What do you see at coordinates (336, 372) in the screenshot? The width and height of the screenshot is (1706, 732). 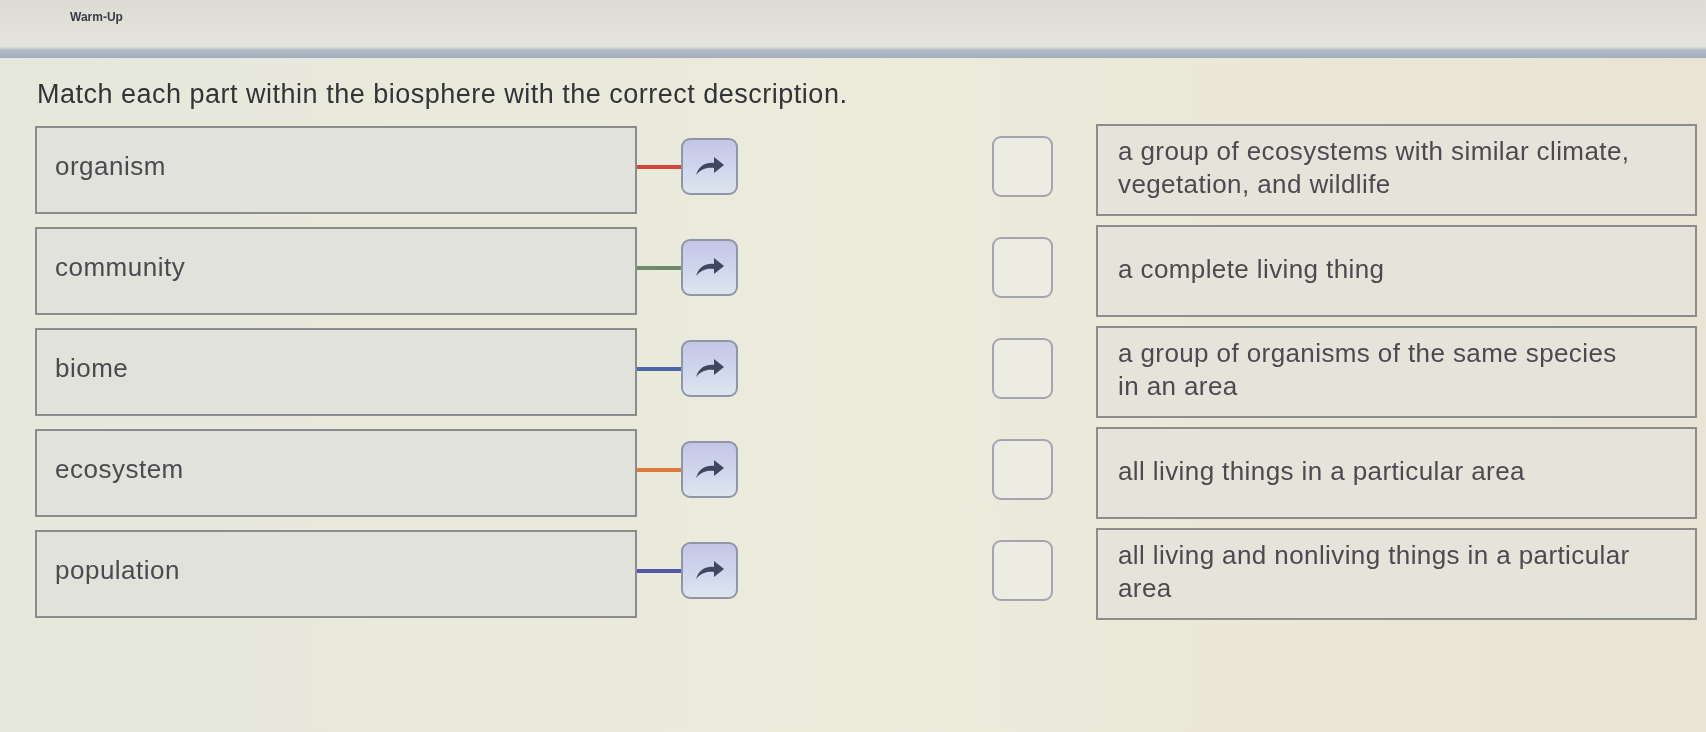 I see `term-card: biome` at bounding box center [336, 372].